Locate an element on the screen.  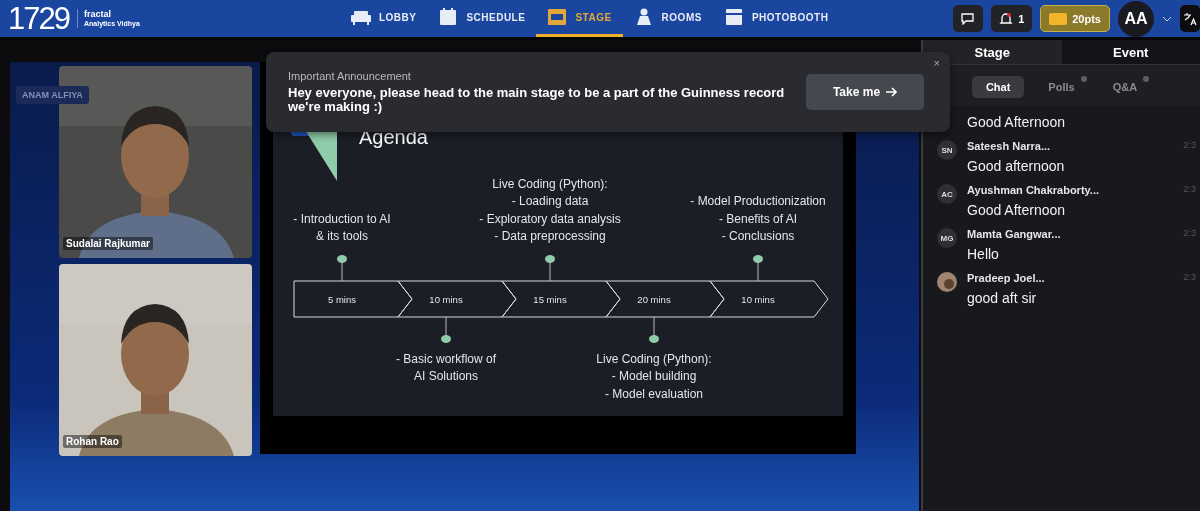
message-text: good aft sir is located at coordinates (1002, 298).